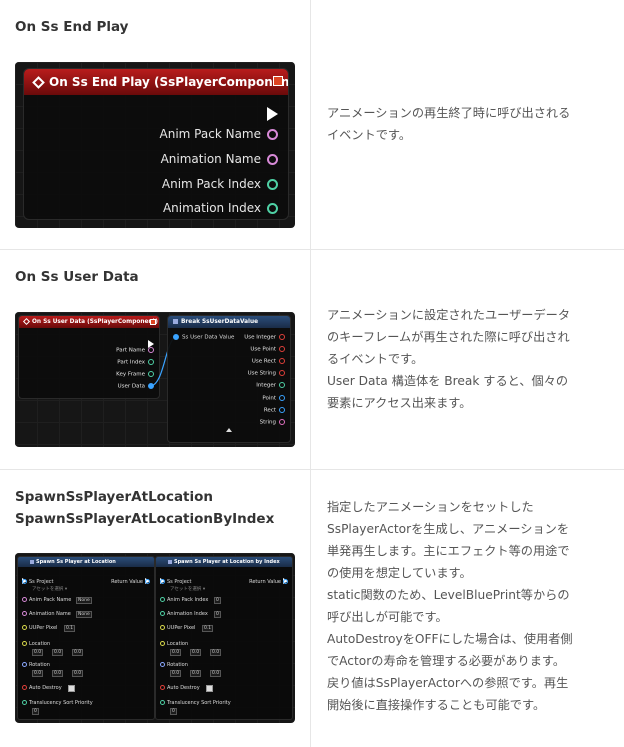 This screenshot has height=747, width=624. Describe the element at coordinates (145, 519) in the screenshot. I see `row-title-line-2: SpawnSsPlayerAtLocationByIndex` at that location.